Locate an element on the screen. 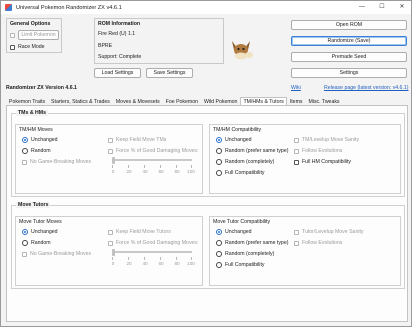  tutor-no-game-breaking-checkbox: No Game-Breaking Moves is located at coordinates (56, 254).